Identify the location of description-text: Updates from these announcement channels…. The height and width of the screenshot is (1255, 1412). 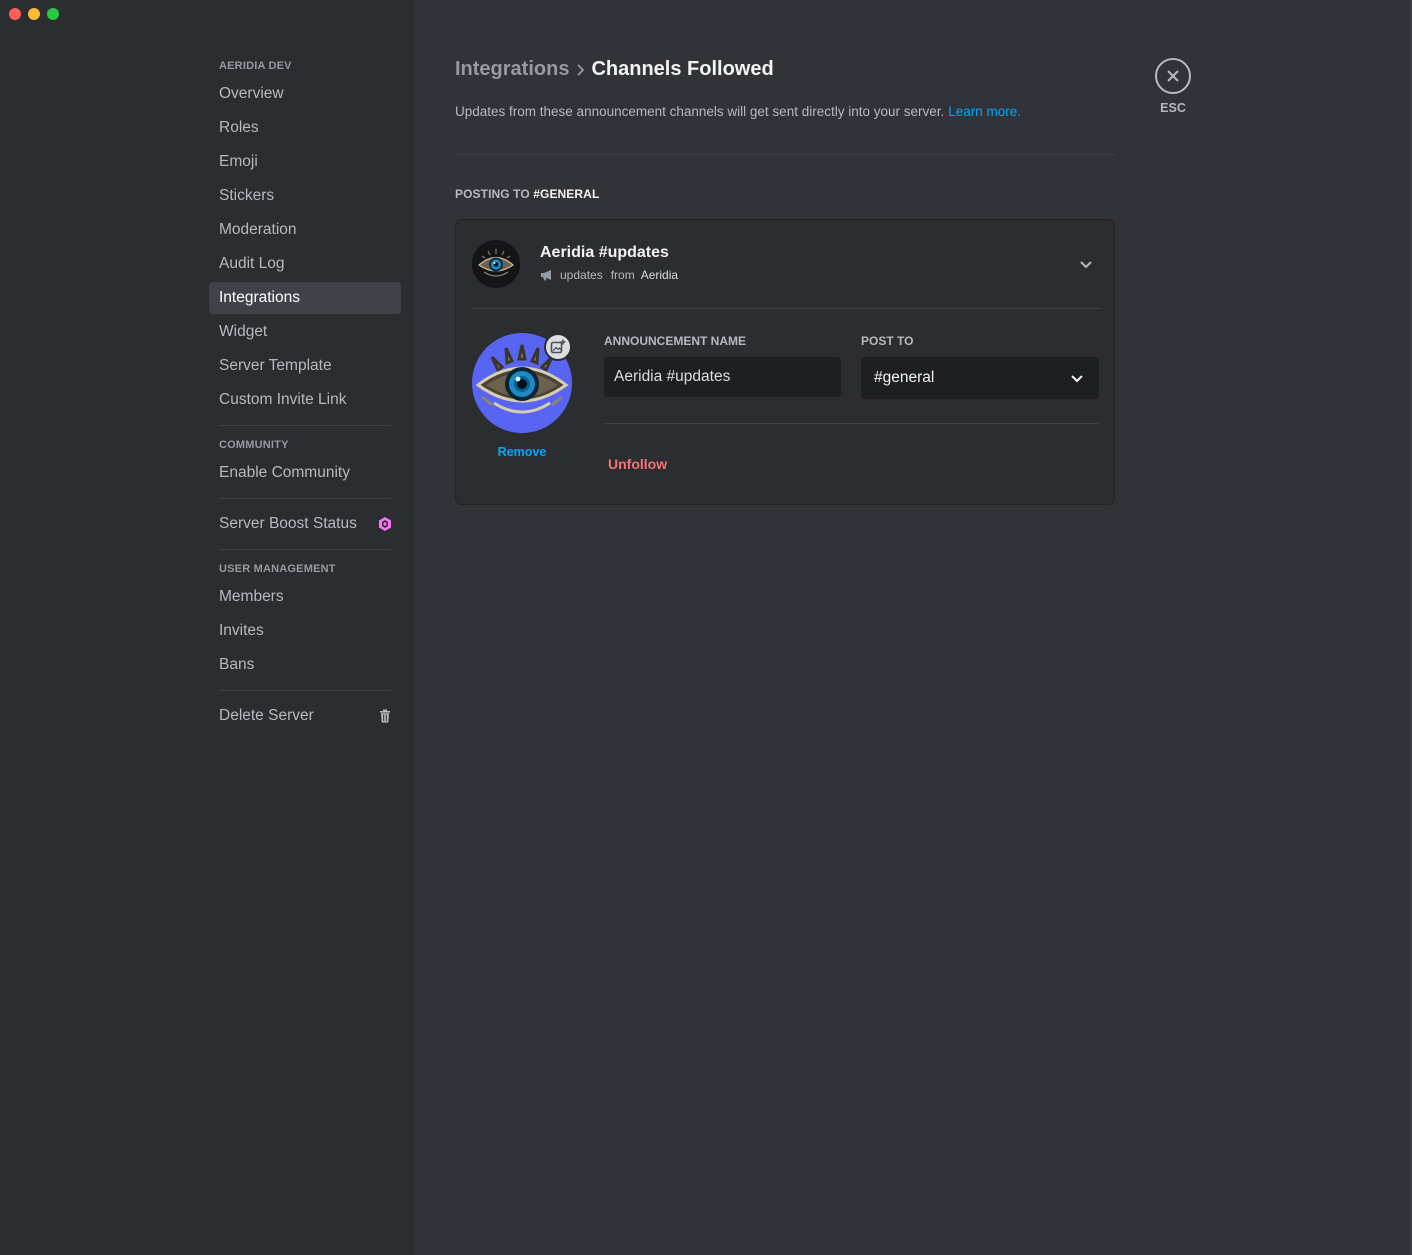
(700, 111).